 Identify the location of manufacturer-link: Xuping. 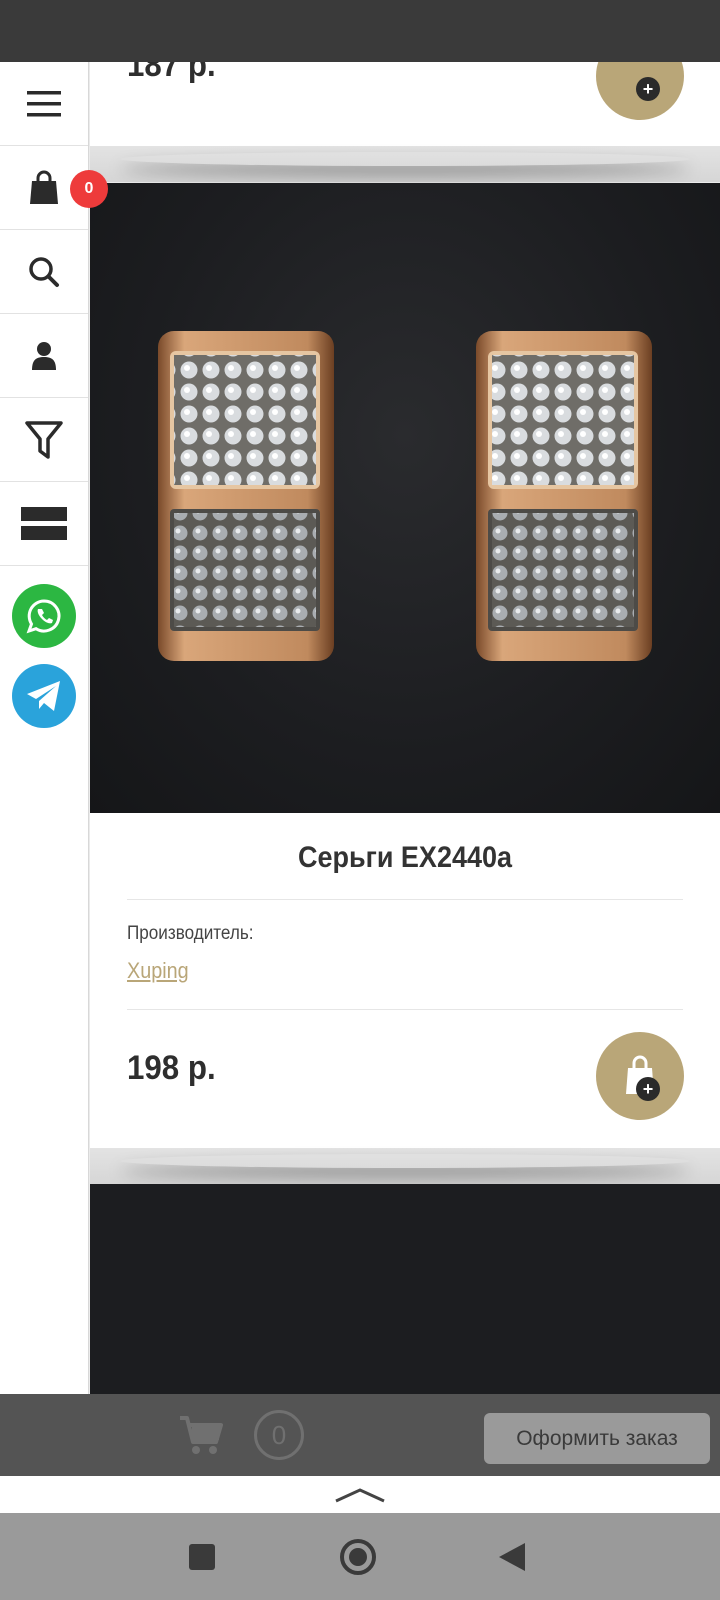
(158, 971).